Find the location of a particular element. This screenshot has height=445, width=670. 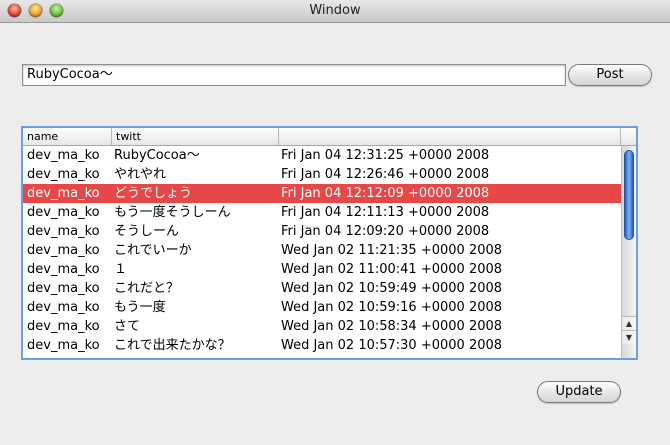

cell-date: Fri Jan 04 12:31:25 +0000 2008 is located at coordinates (385, 155).